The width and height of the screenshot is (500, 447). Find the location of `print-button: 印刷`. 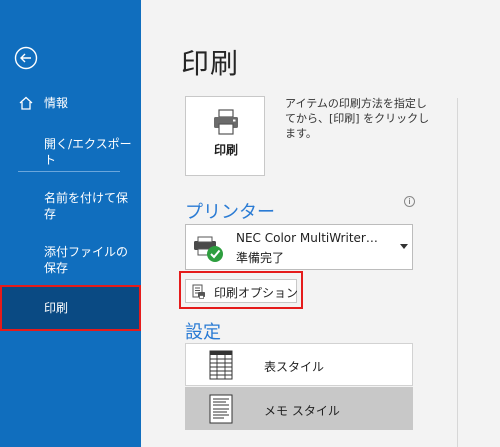

print-button: 印刷 is located at coordinates (225, 136).